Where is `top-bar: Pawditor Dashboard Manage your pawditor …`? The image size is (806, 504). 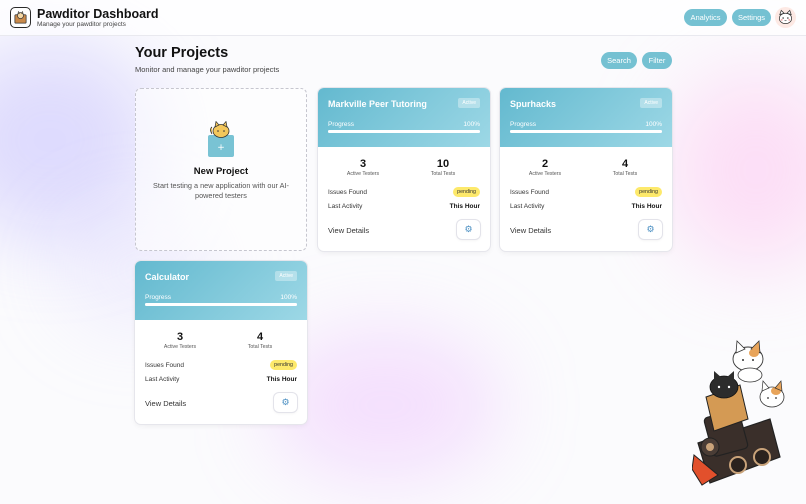 top-bar: Pawditor Dashboard Manage your pawditor … is located at coordinates (403, 18).